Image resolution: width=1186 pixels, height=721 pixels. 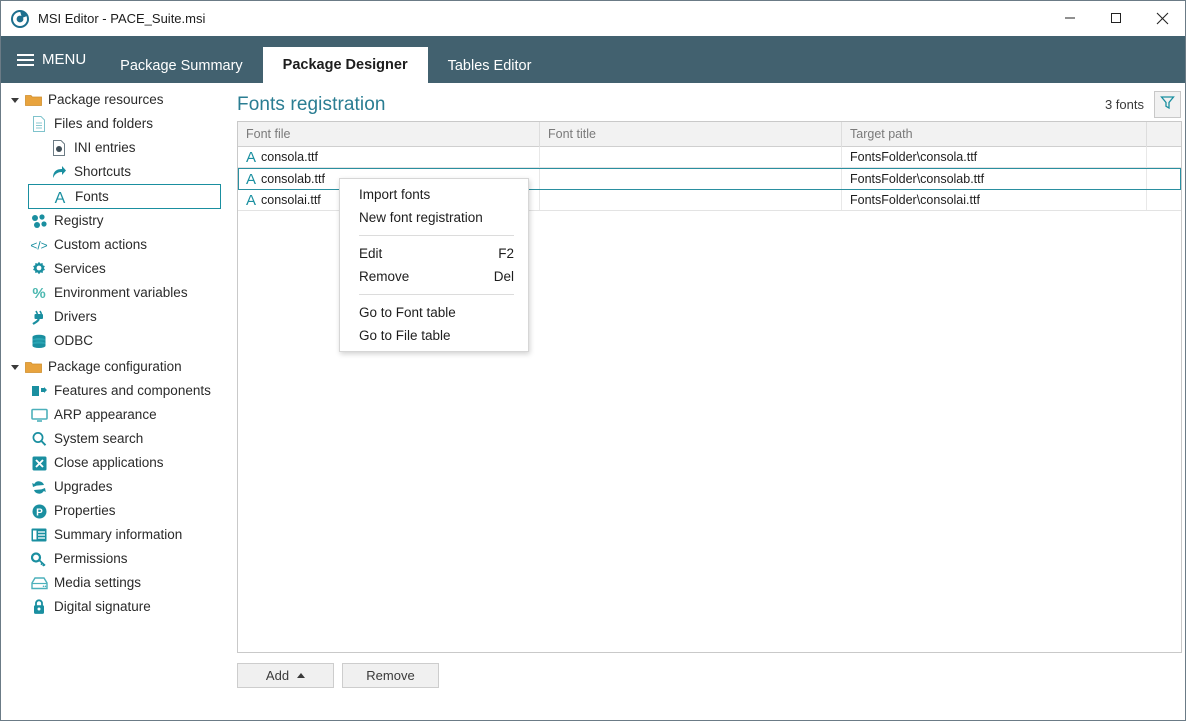 What do you see at coordinates (92, 196) in the screenshot?
I see `sidebar-item-label: Fonts` at bounding box center [92, 196].